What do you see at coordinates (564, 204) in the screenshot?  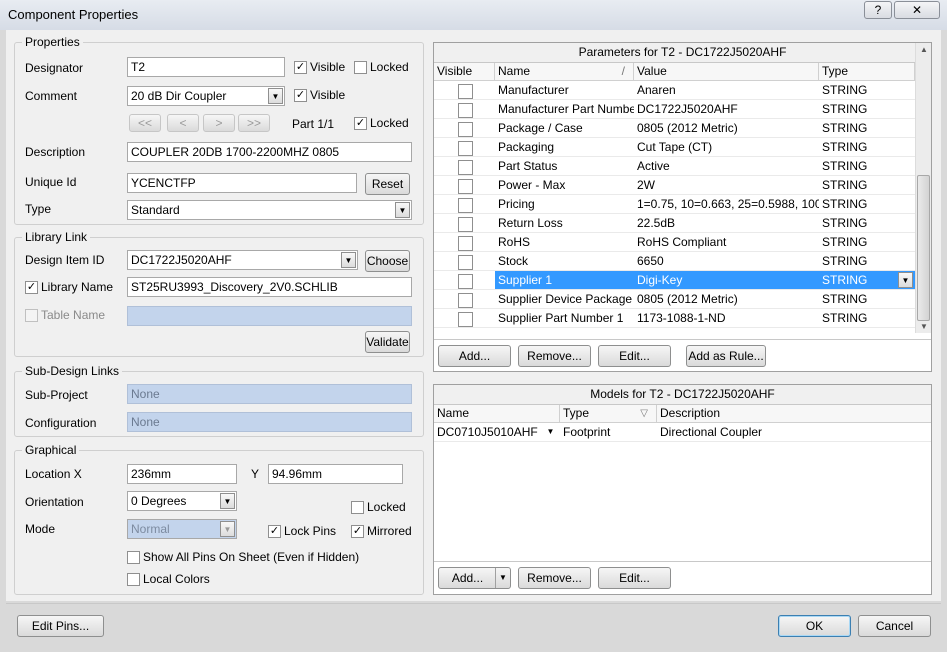 I see `parameter-name-cell: Pricing` at bounding box center [564, 204].